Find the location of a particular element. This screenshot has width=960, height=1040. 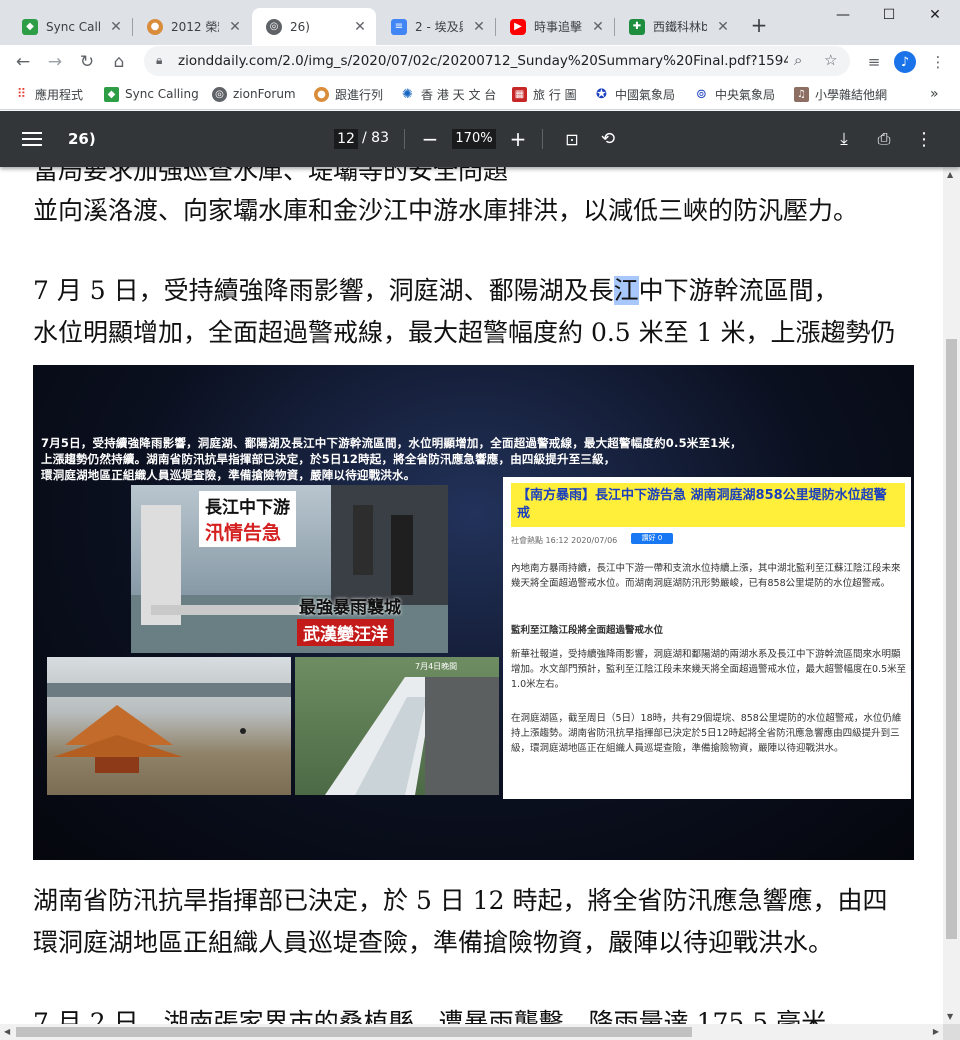

zoom-magnifier-icon: ⌕ is located at coordinates (798, 60).